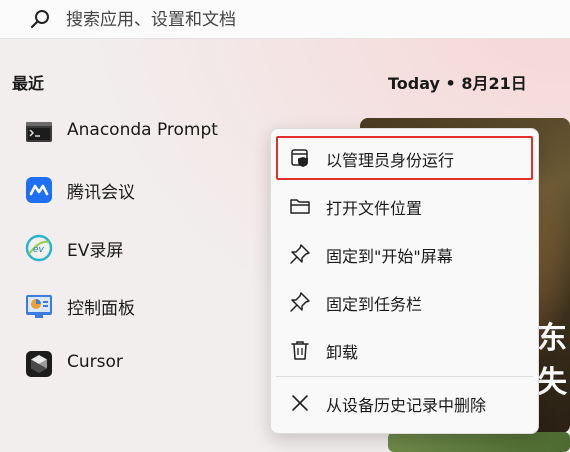 The width and height of the screenshot is (570, 452). What do you see at coordinates (101, 309) in the screenshot?
I see `recent-item-label: 控制面板` at bounding box center [101, 309].